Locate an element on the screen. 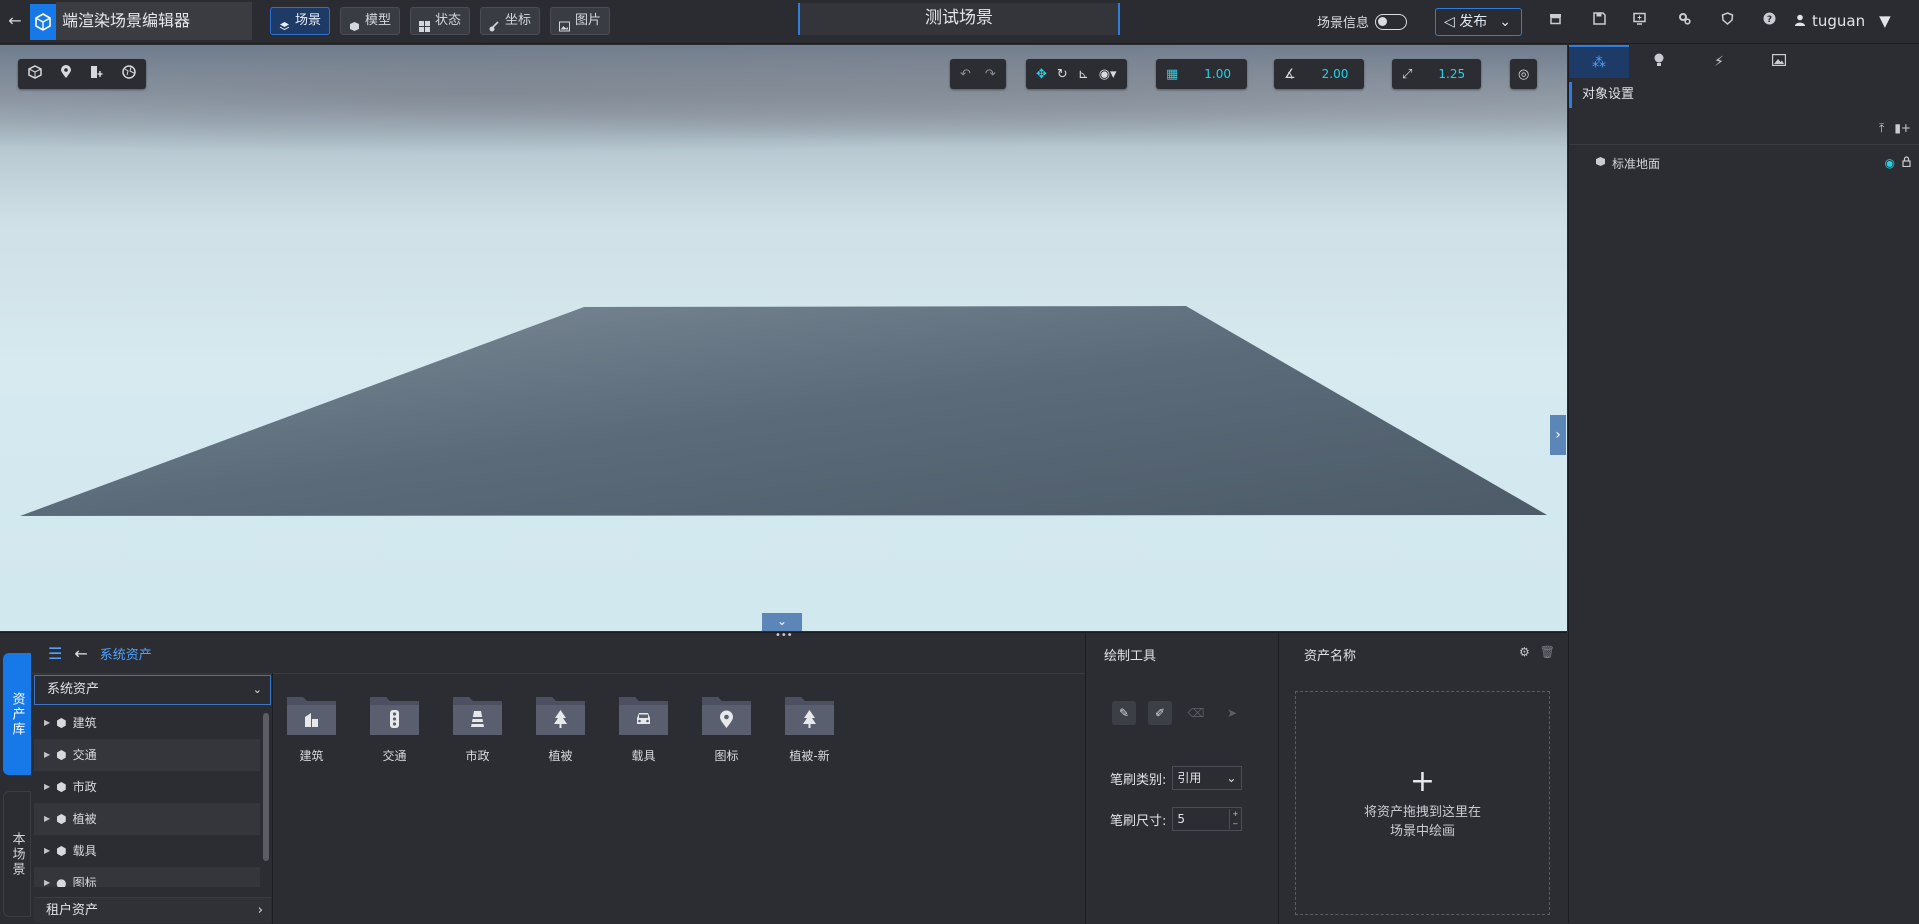  folder-icon is located at coordinates (560, 715).